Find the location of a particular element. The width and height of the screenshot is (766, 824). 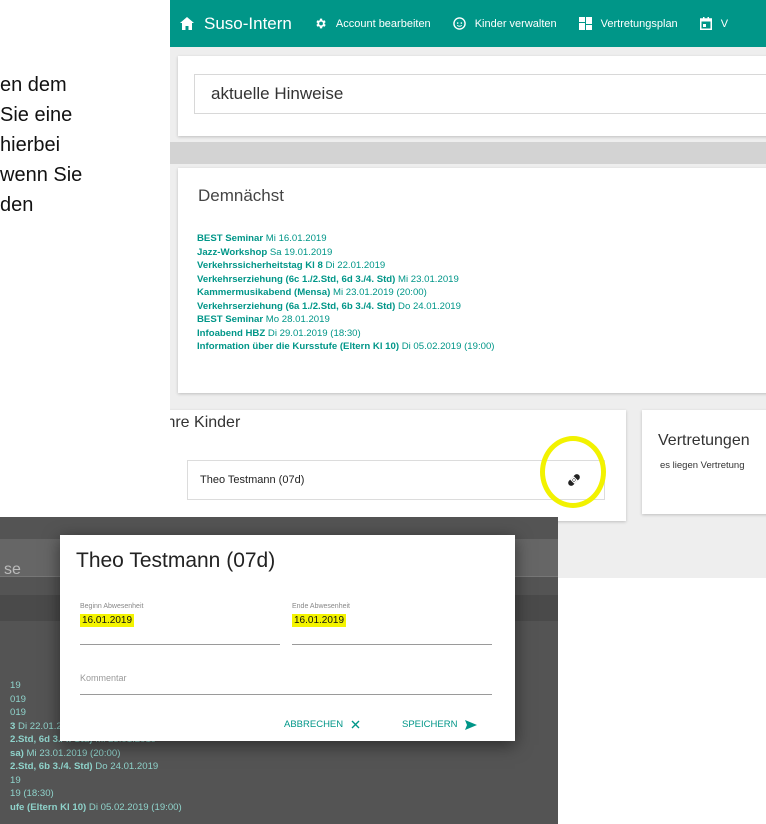

doc-line: Sie eine is located at coordinates (36, 115).